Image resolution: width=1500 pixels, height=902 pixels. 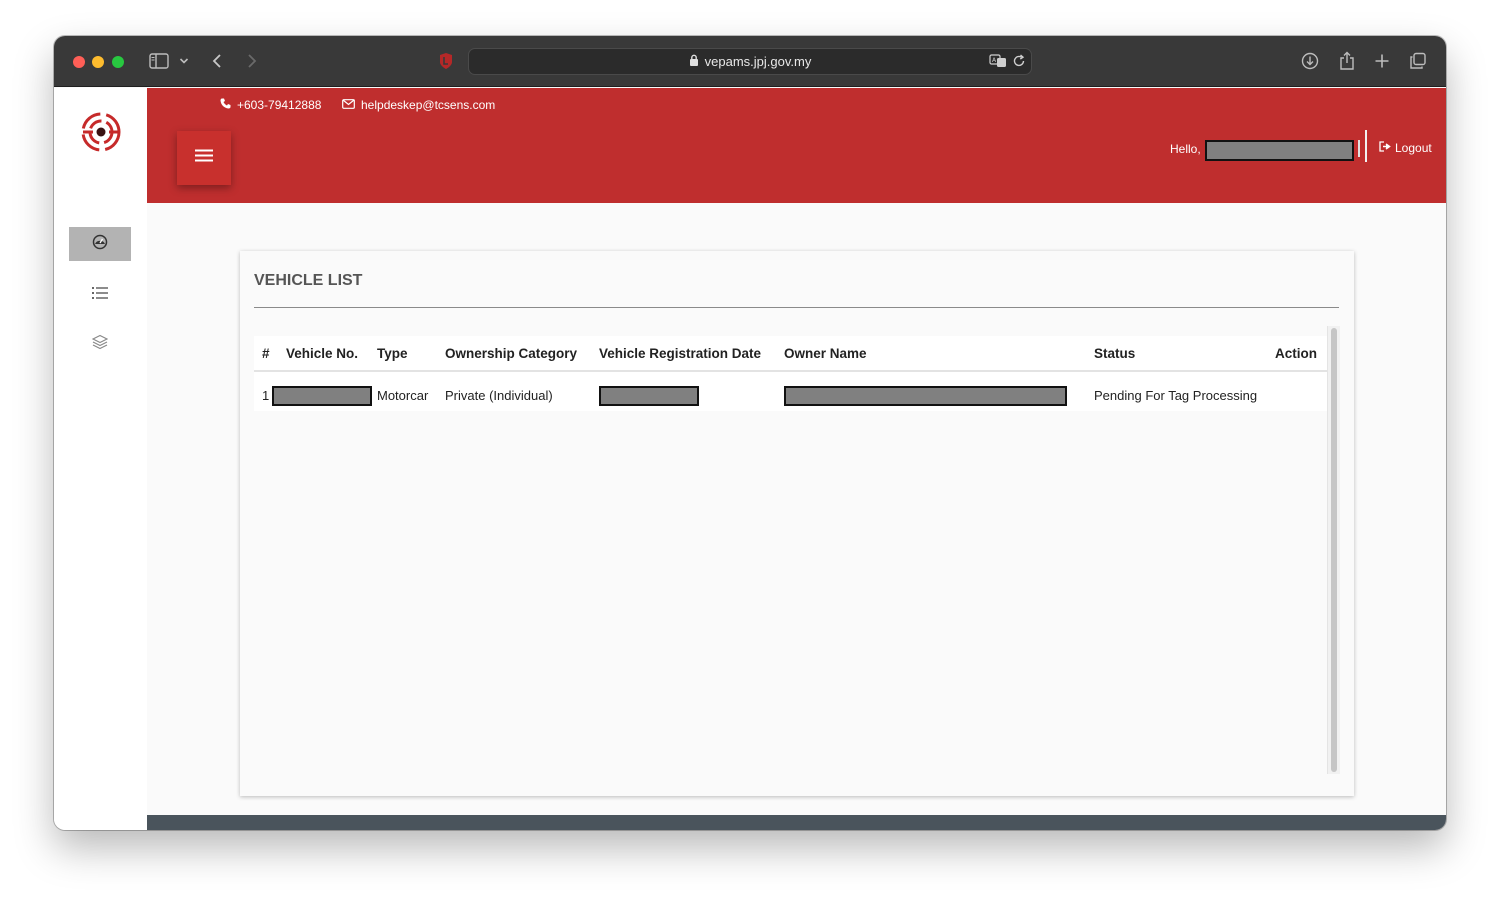 What do you see at coordinates (118, 62) in the screenshot?
I see `zoom-window-button` at bounding box center [118, 62].